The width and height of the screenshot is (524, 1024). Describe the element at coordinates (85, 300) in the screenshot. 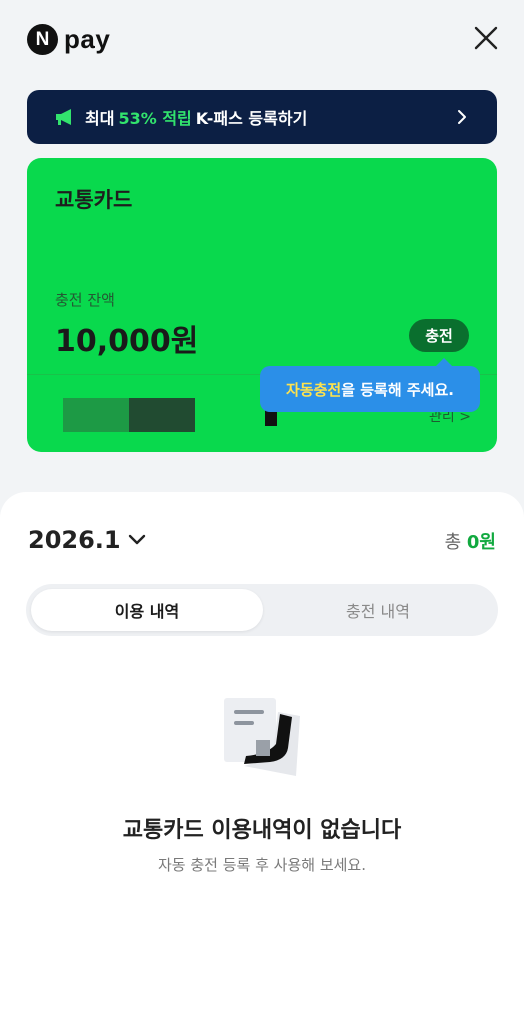

I see `balance-label: 충전 잔액` at that location.